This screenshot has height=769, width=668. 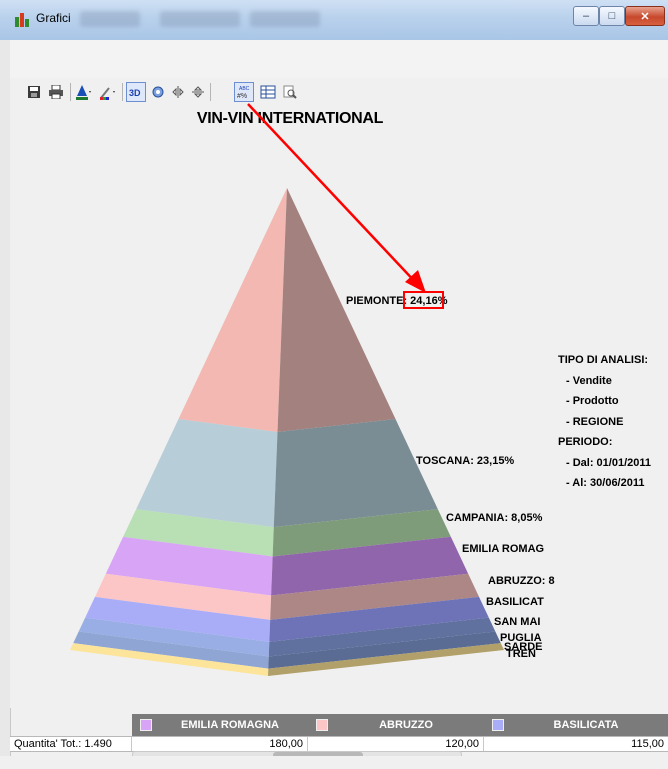 What do you see at coordinates (592, 401) in the screenshot?
I see `analysis-type-item: - Prodotto` at bounding box center [592, 401].